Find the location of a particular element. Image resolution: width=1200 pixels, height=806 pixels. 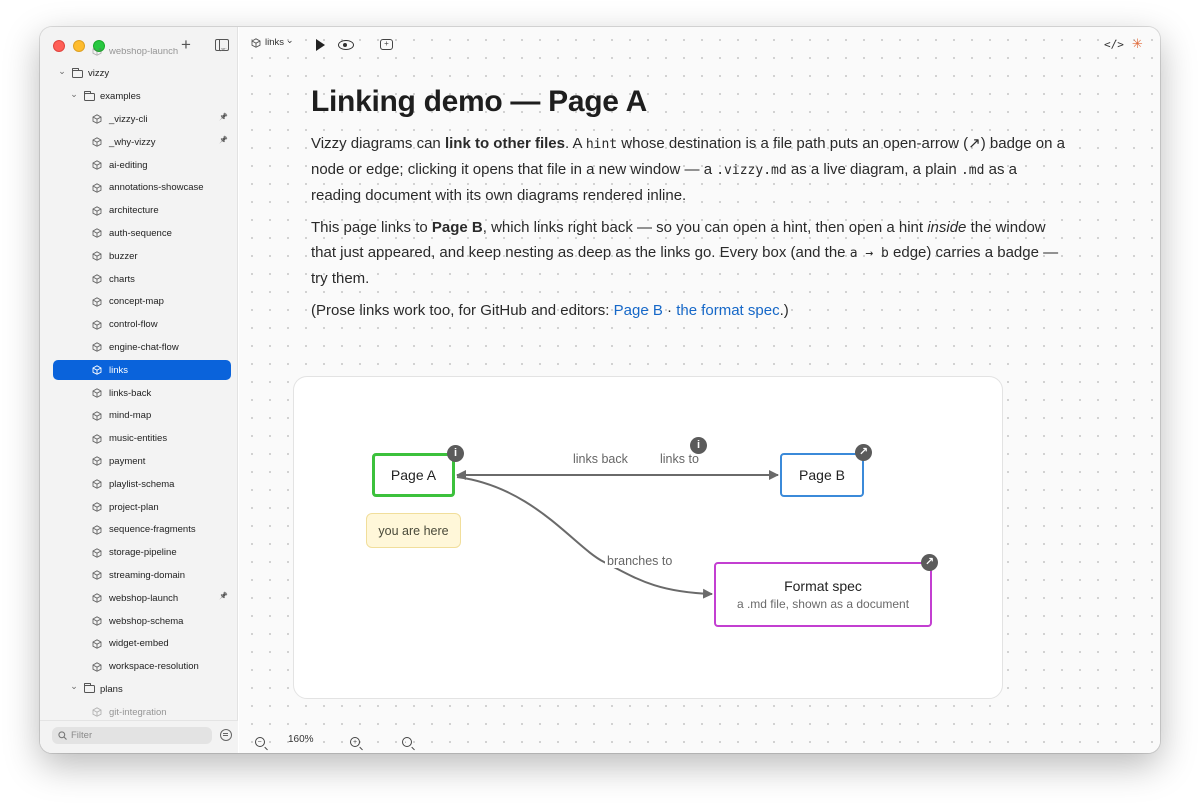

tree-file: buzzer is located at coordinates (139, 256).